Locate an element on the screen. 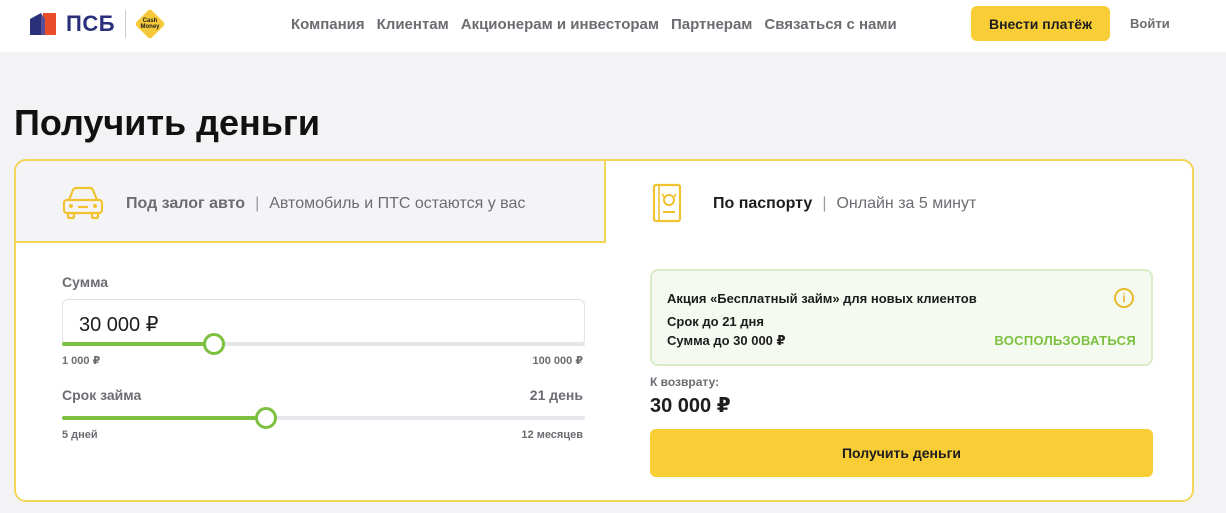 The height and width of the screenshot is (513, 1226). amount-slider is located at coordinates (323, 344).